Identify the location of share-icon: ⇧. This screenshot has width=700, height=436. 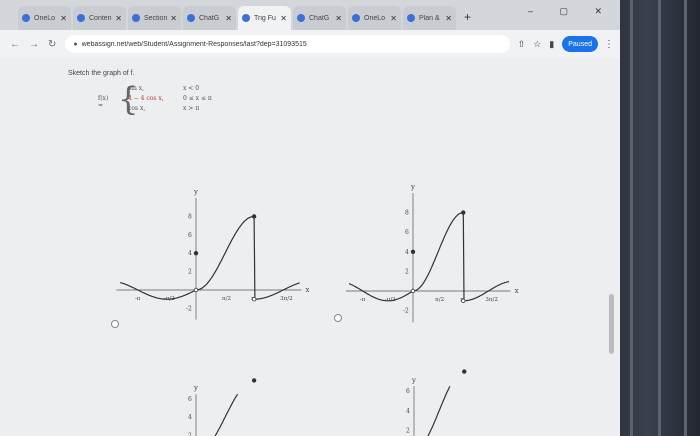
(522, 44).